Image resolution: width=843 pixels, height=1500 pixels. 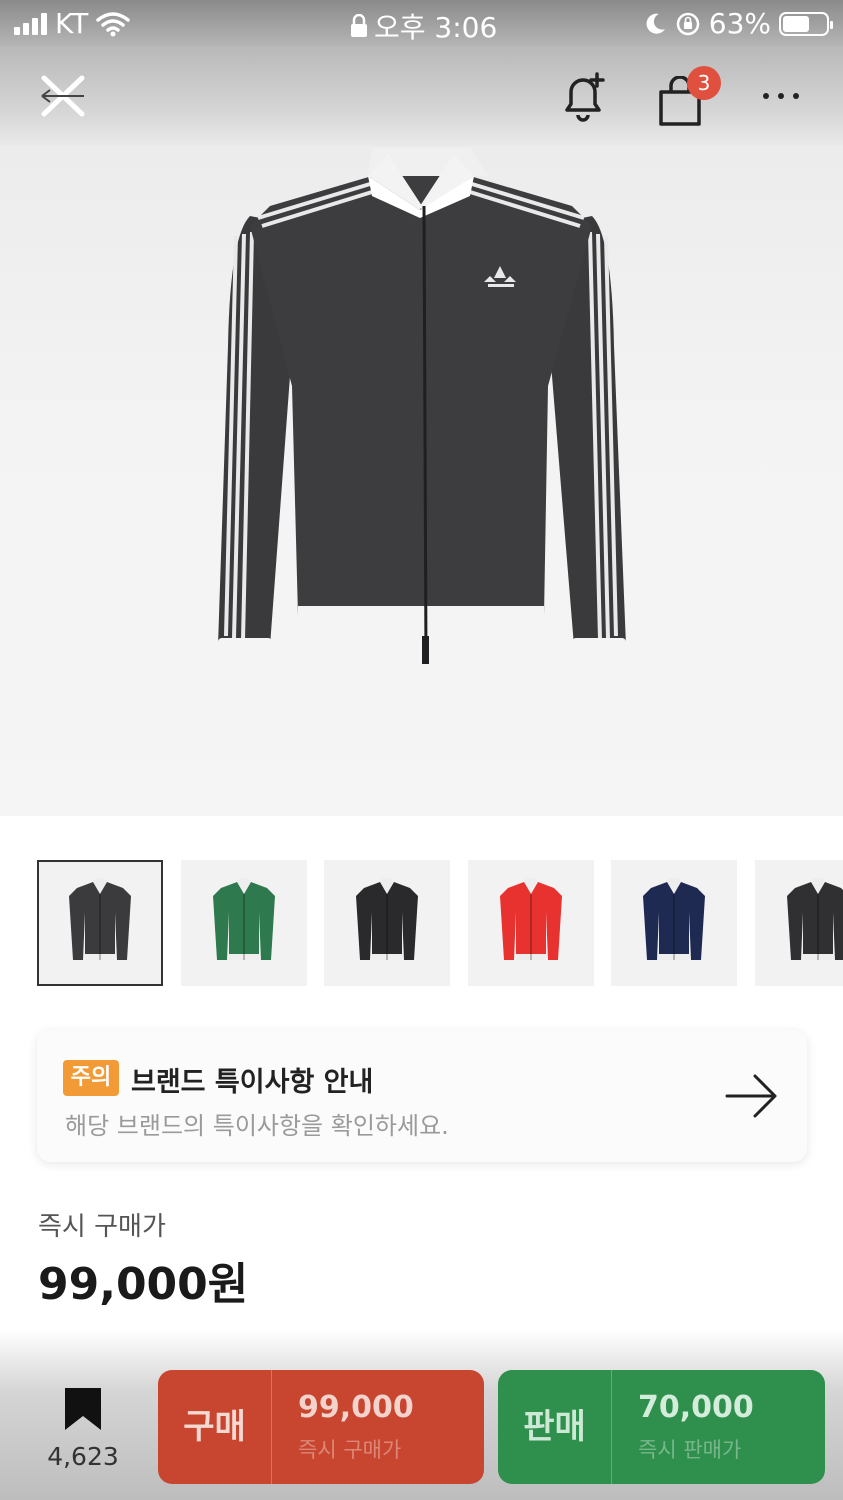 I want to click on instant-buy-price: 99,000원, so click(x=143, y=1284).